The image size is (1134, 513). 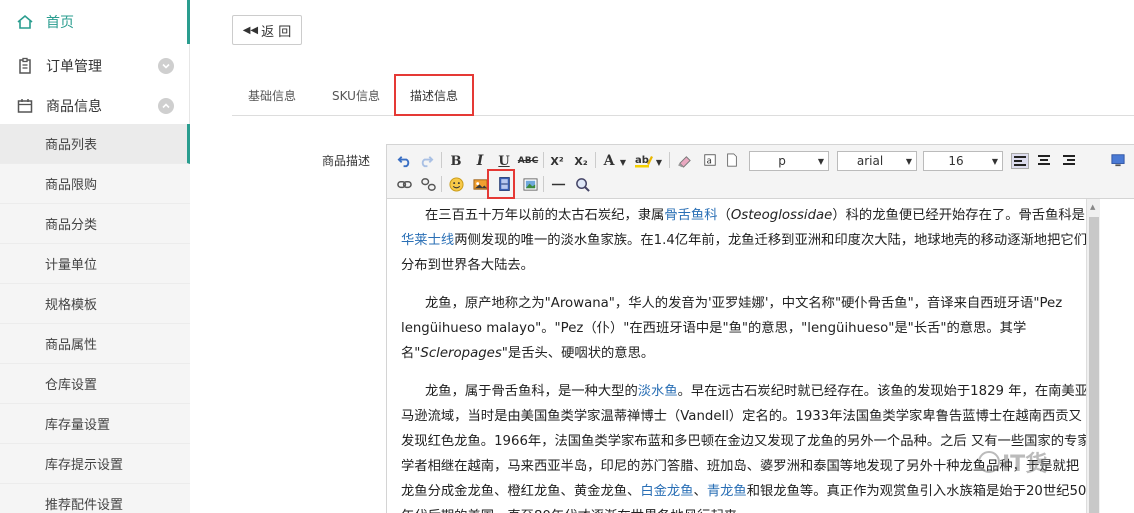 I want to click on clipboard-icon, so click(x=25, y=66).